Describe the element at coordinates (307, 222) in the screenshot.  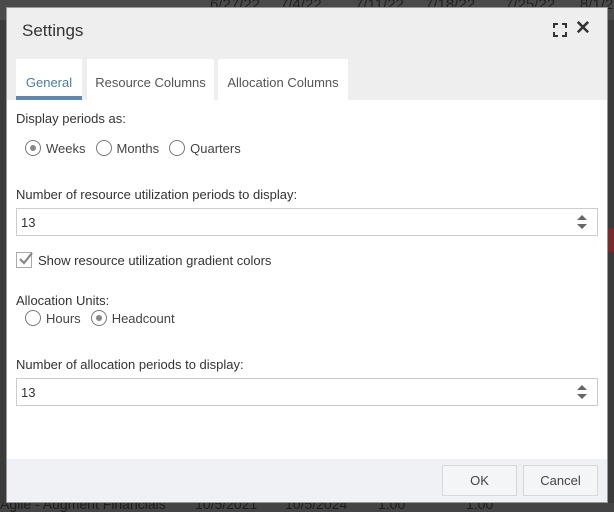
I see `resource-periods-input: 13` at that location.